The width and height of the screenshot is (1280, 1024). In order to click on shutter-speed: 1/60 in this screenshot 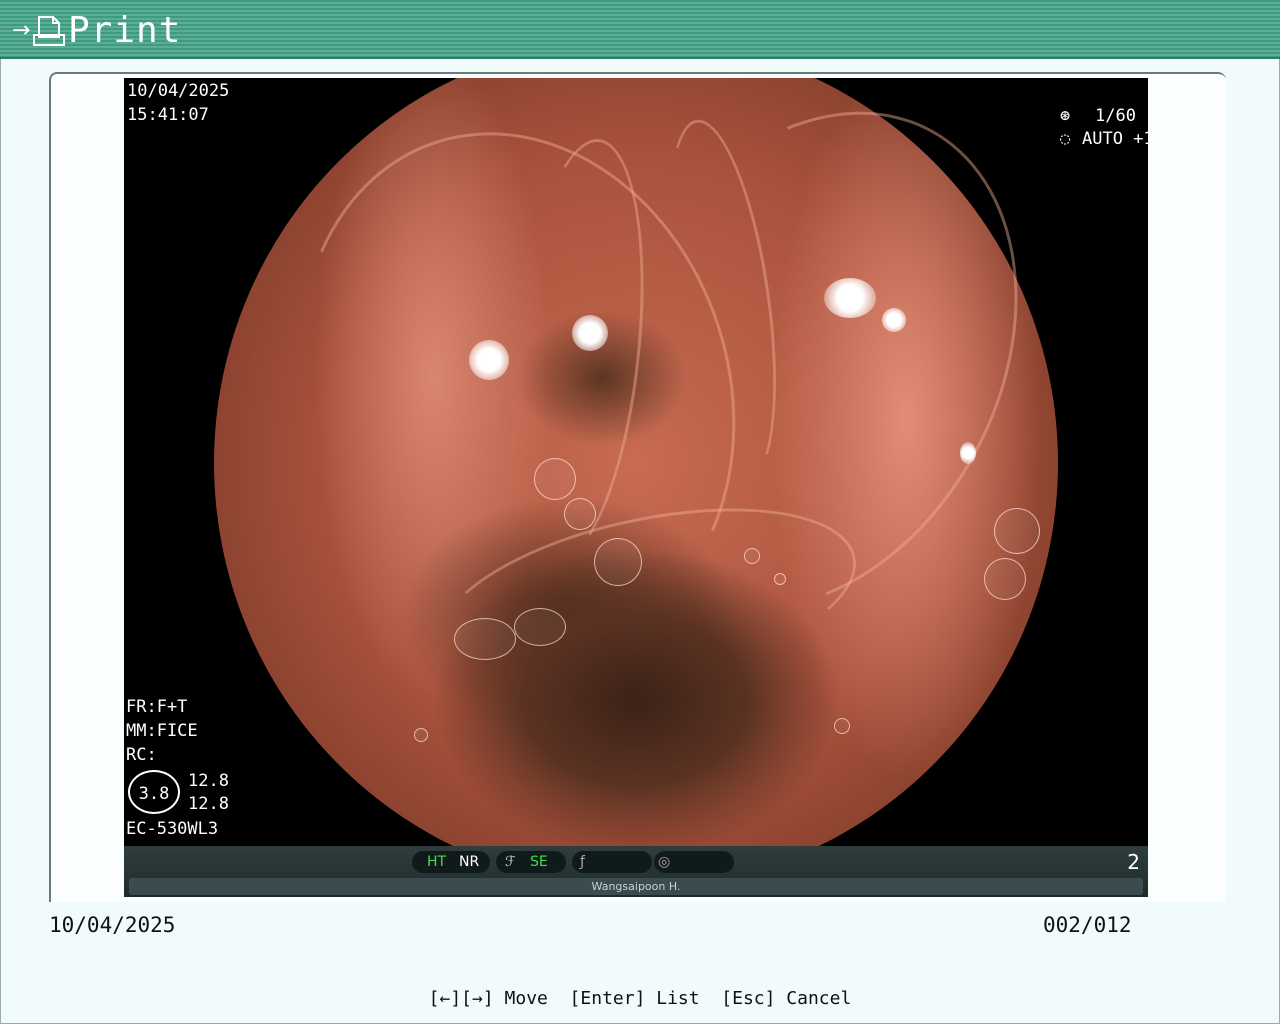, I will do `click(1115, 116)`.